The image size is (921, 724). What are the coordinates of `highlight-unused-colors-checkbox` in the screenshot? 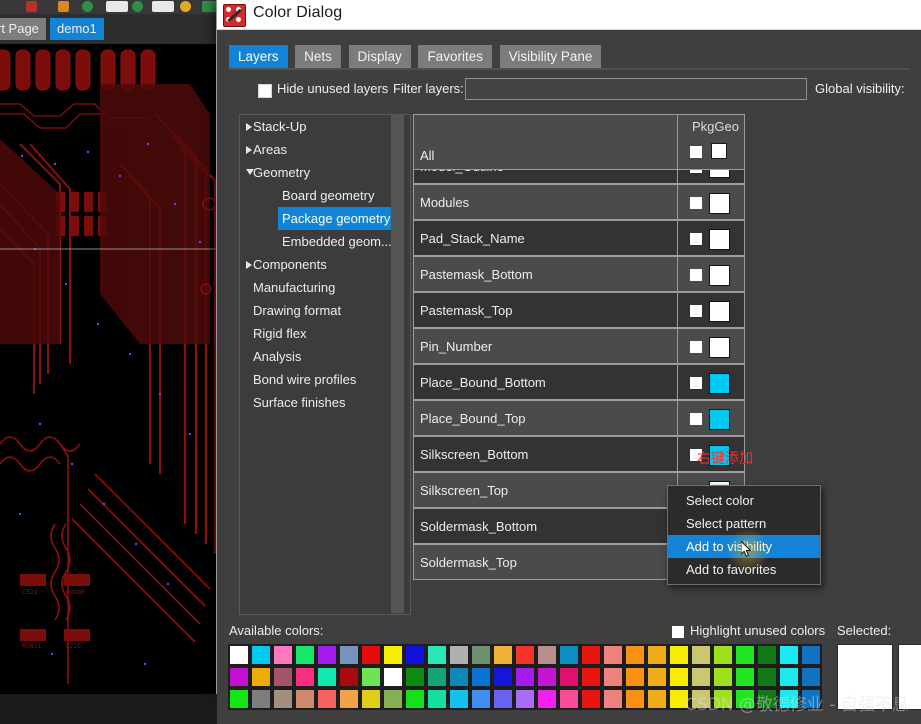 It's located at (678, 632).